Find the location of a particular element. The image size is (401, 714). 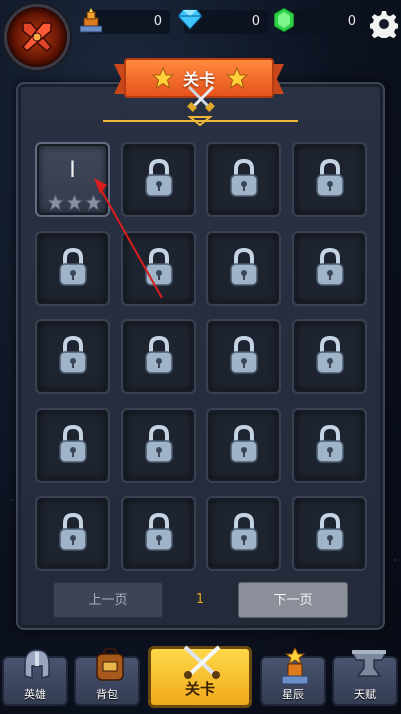

page-number: 1 is located at coordinates (200, 599).